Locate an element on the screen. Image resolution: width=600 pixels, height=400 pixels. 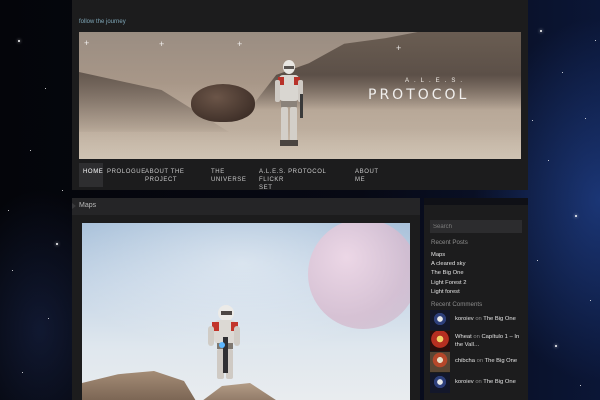
nav-item-universe: THE UNIVERSE is located at coordinates (231, 175).